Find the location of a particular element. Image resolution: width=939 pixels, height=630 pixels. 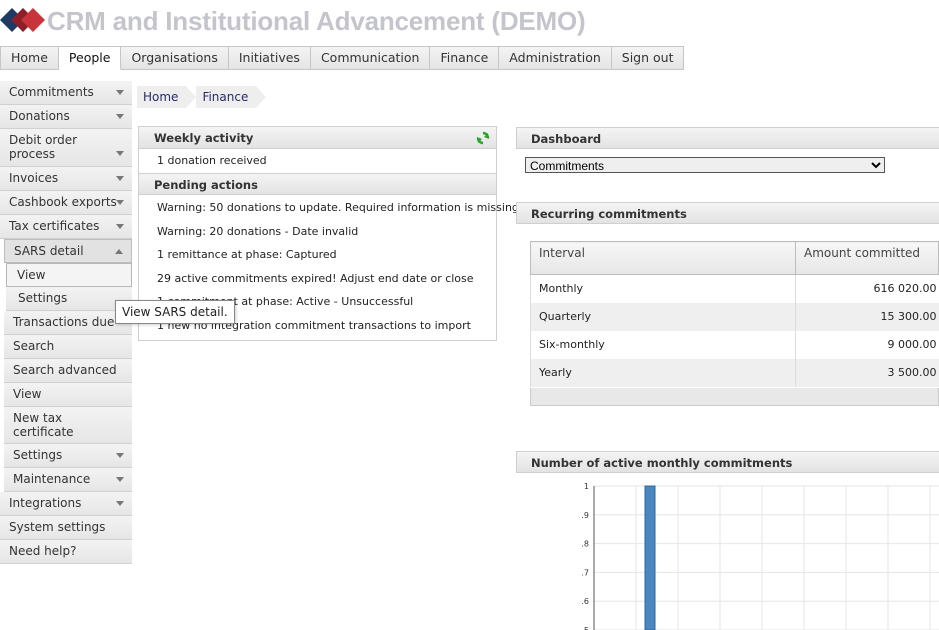

sidebar-item-label: Commitments is located at coordinates (51, 92).